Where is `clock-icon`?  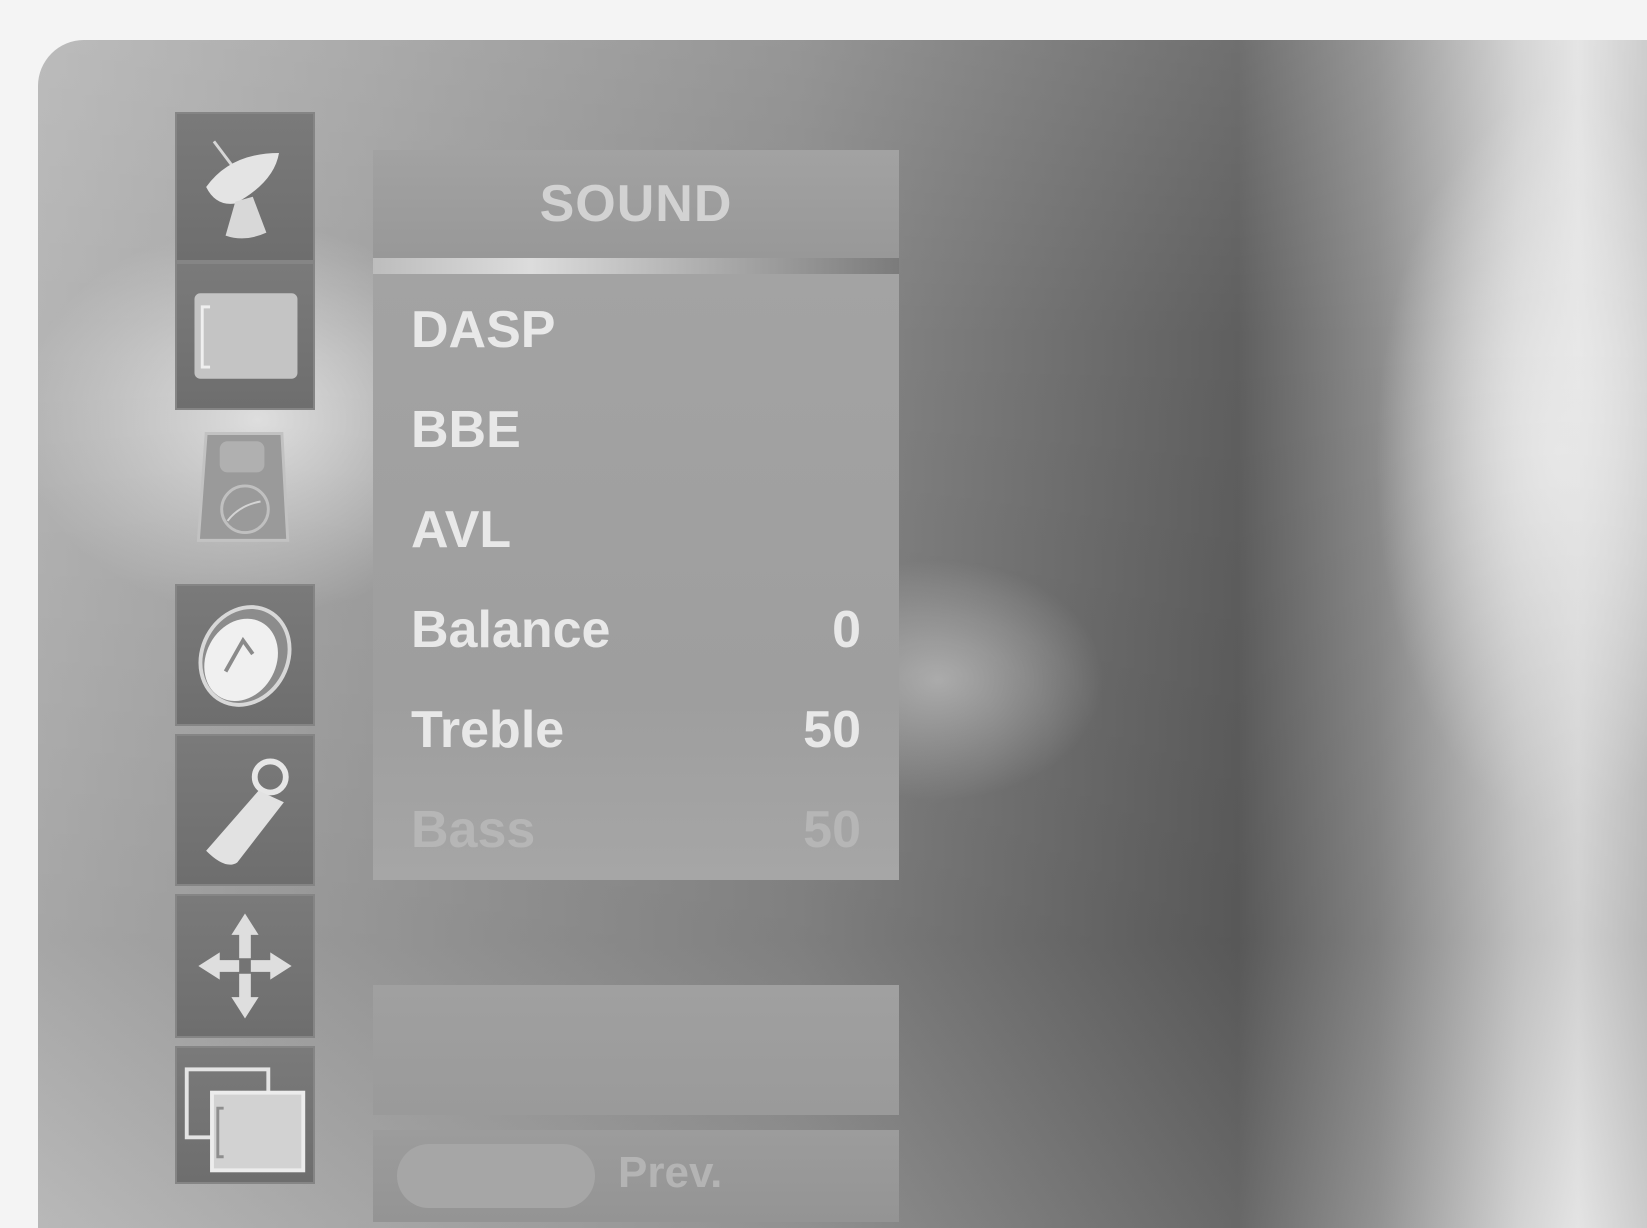 clock-icon is located at coordinates (245, 656).